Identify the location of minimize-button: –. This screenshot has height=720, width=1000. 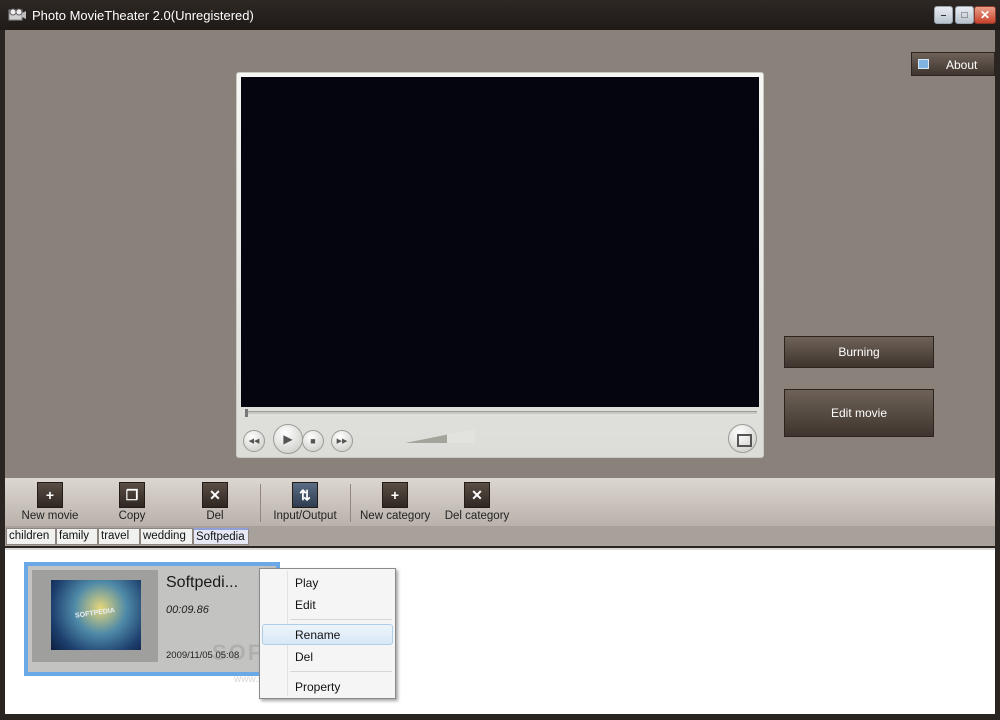
(943, 15).